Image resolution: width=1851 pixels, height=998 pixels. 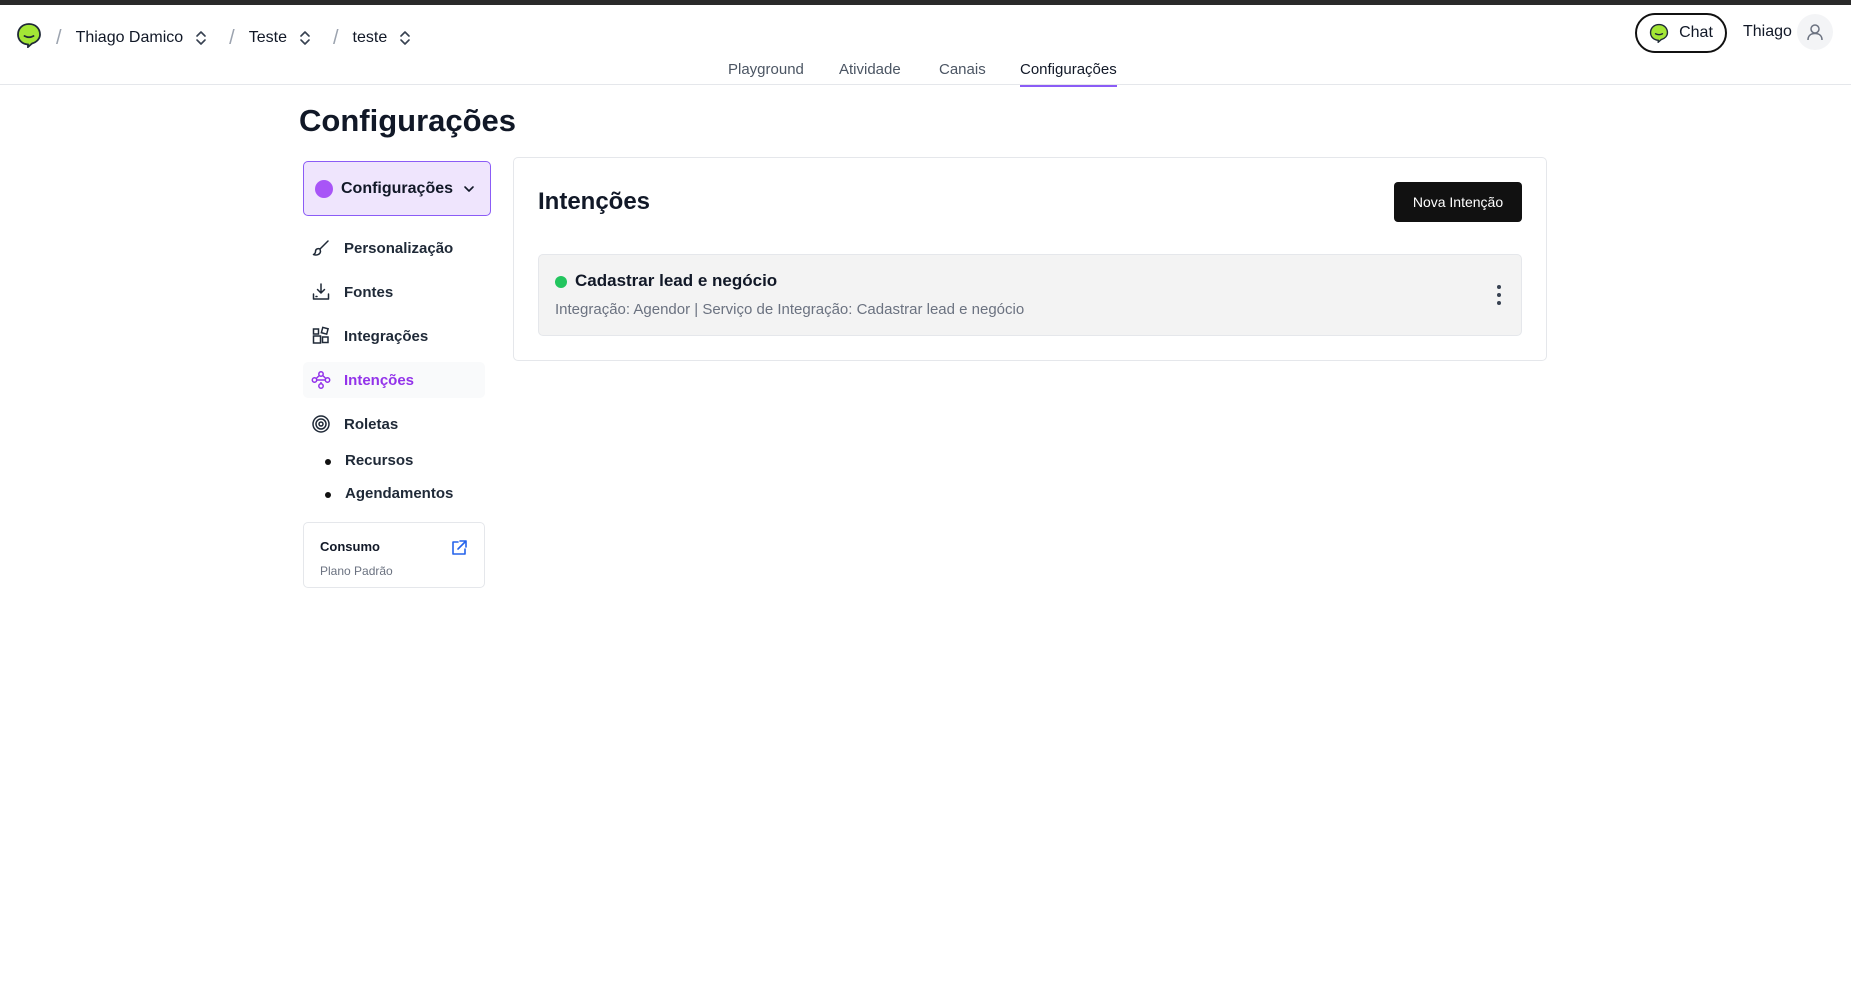 What do you see at coordinates (870, 73) in the screenshot?
I see `tab-atividade: Atividade` at bounding box center [870, 73].